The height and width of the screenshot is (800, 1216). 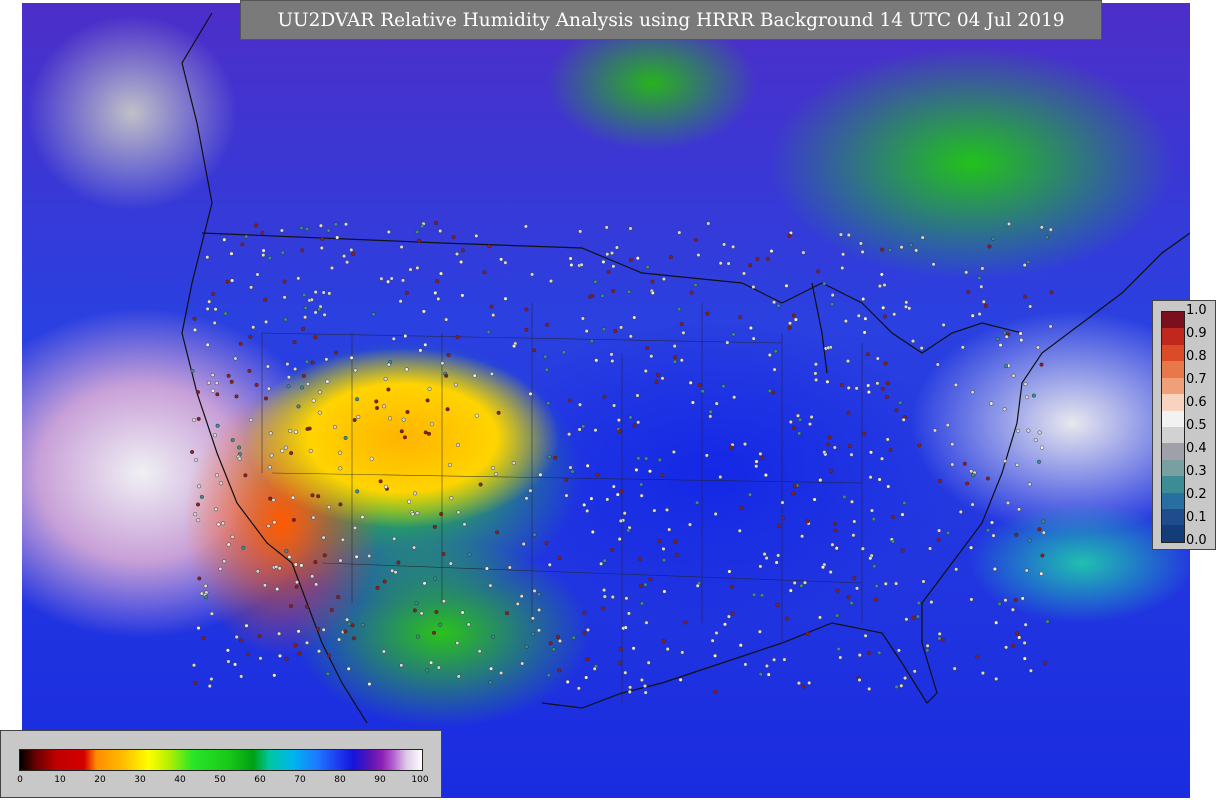 What do you see at coordinates (1196, 402) in the screenshot?
I see `legend-tick-label: 0.6` at bounding box center [1196, 402].